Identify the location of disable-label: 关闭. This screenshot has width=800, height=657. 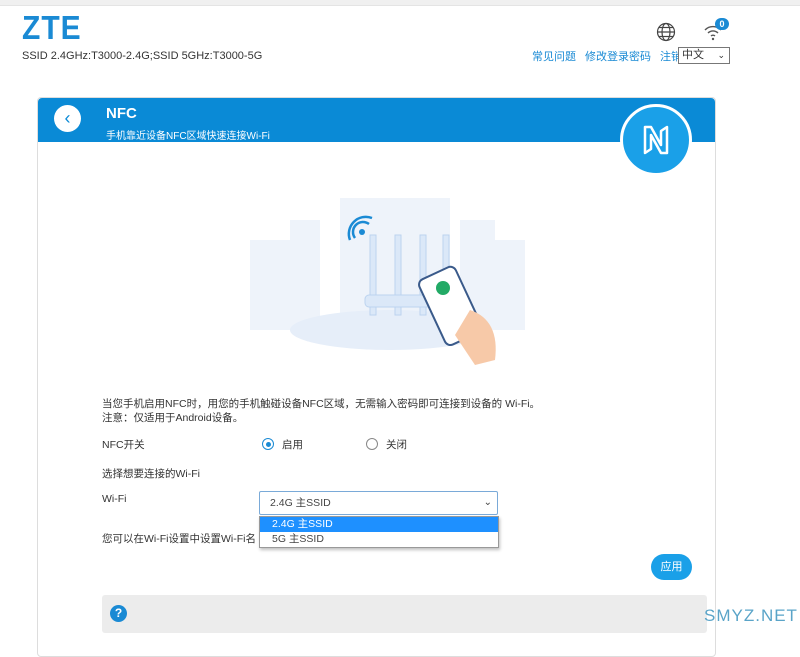
(396, 444).